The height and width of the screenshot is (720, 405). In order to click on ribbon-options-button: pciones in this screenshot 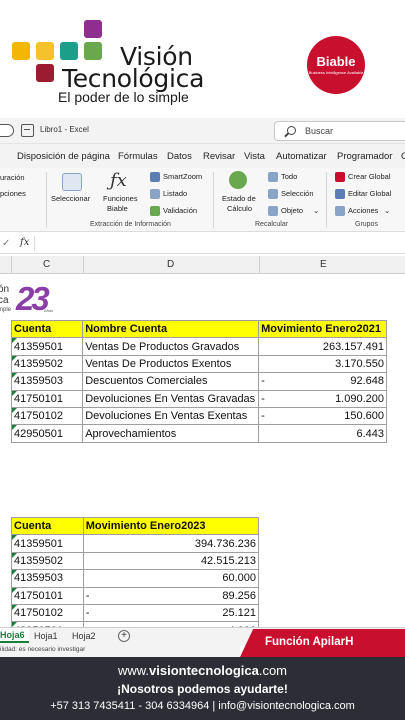, I will do `click(13, 193)`.